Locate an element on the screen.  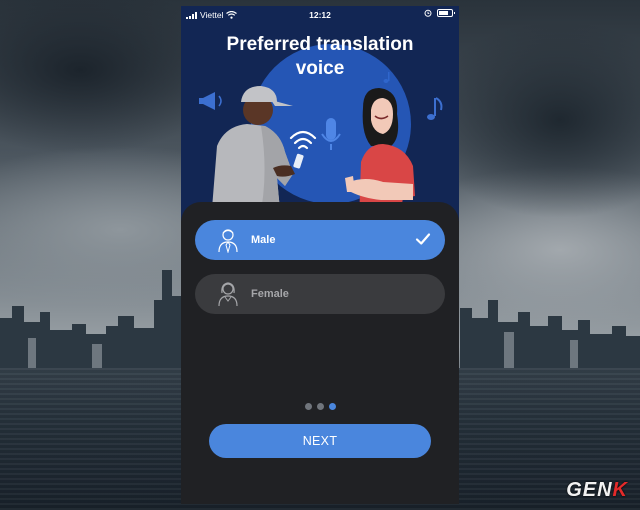
checkmark-icon is located at coordinates (423, 239).